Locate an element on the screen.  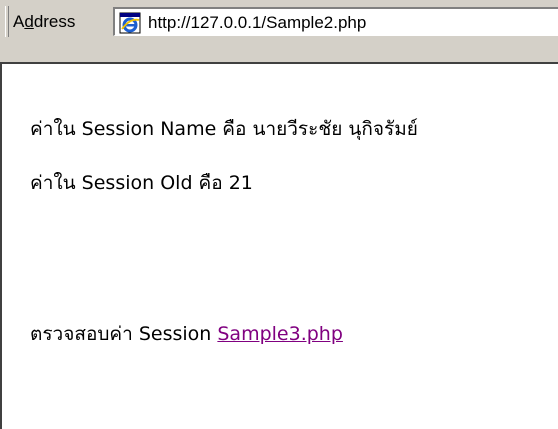
address-label: Address is located at coordinates (44, 22).